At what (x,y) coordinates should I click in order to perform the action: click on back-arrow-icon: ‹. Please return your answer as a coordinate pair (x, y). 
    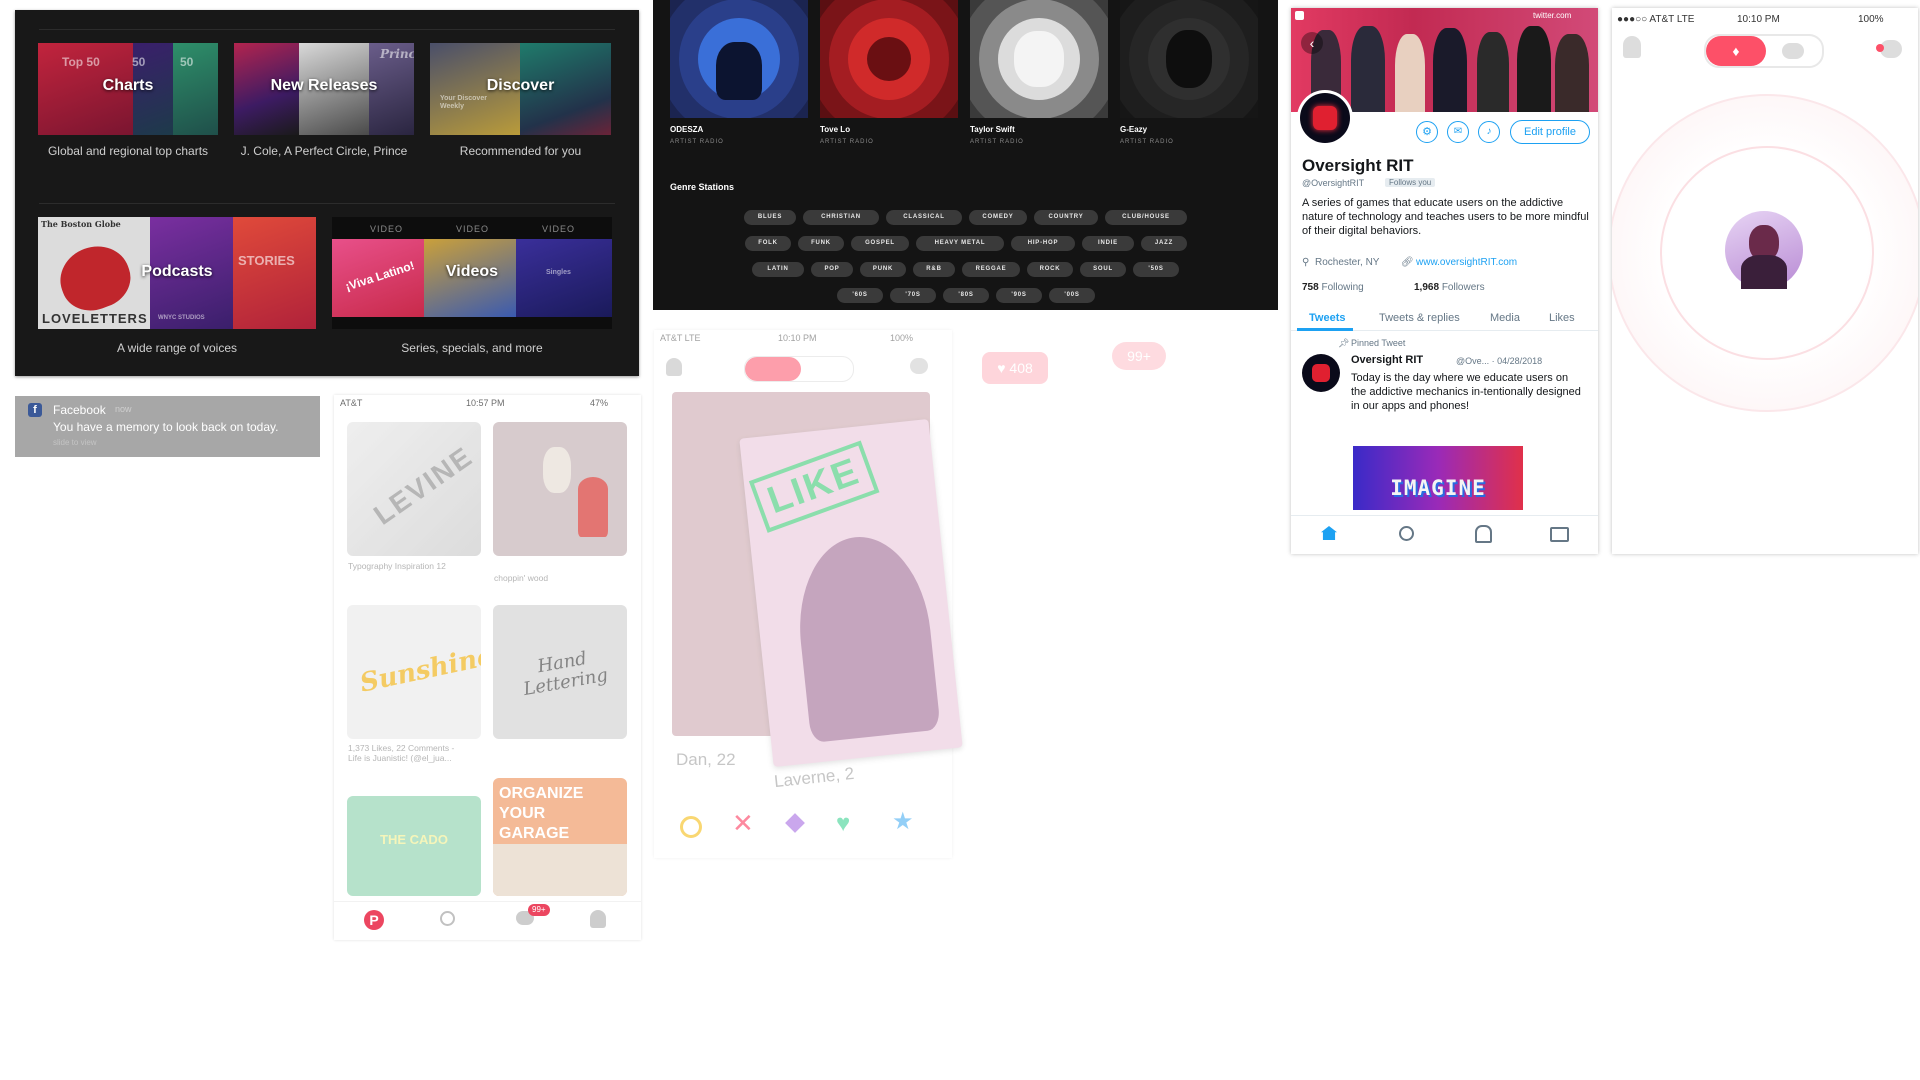
    Looking at the image, I should click on (1312, 43).